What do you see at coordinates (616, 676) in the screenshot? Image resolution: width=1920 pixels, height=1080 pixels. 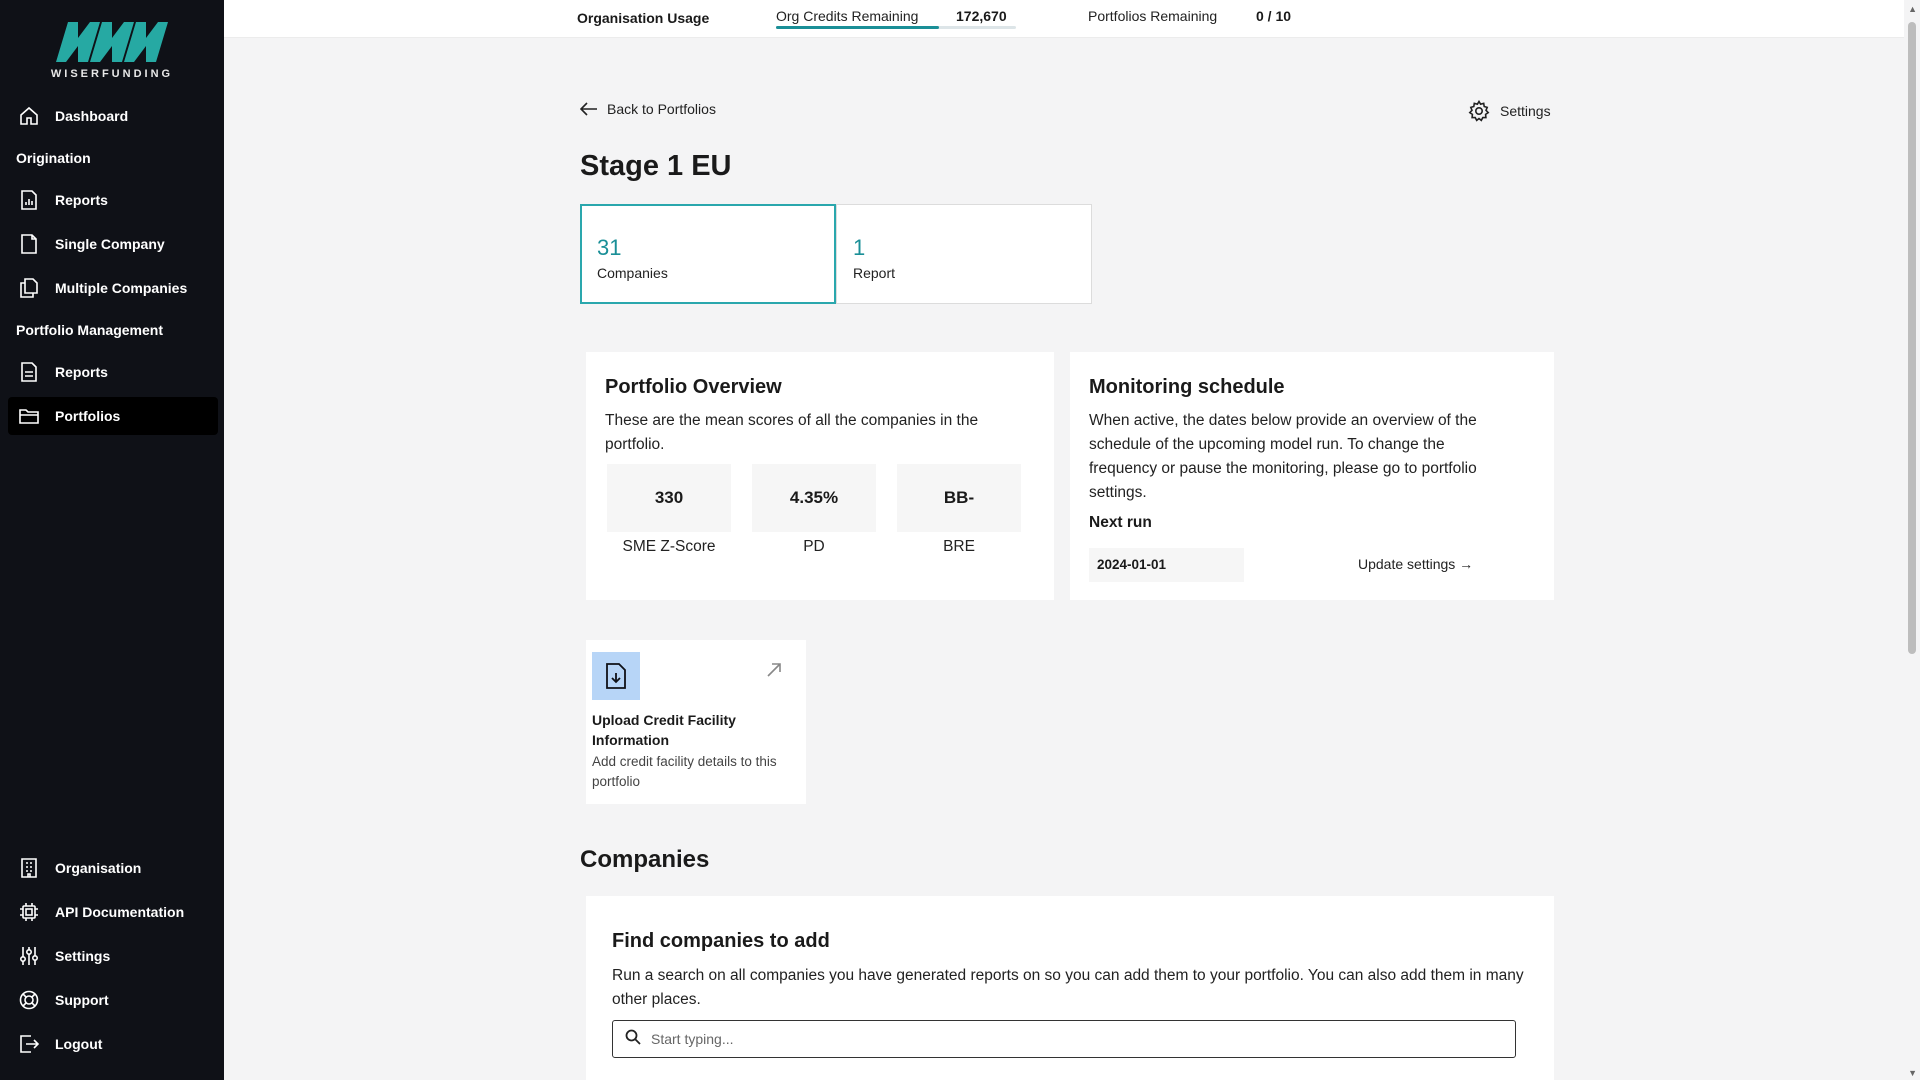 I see `file-download-icon` at bounding box center [616, 676].